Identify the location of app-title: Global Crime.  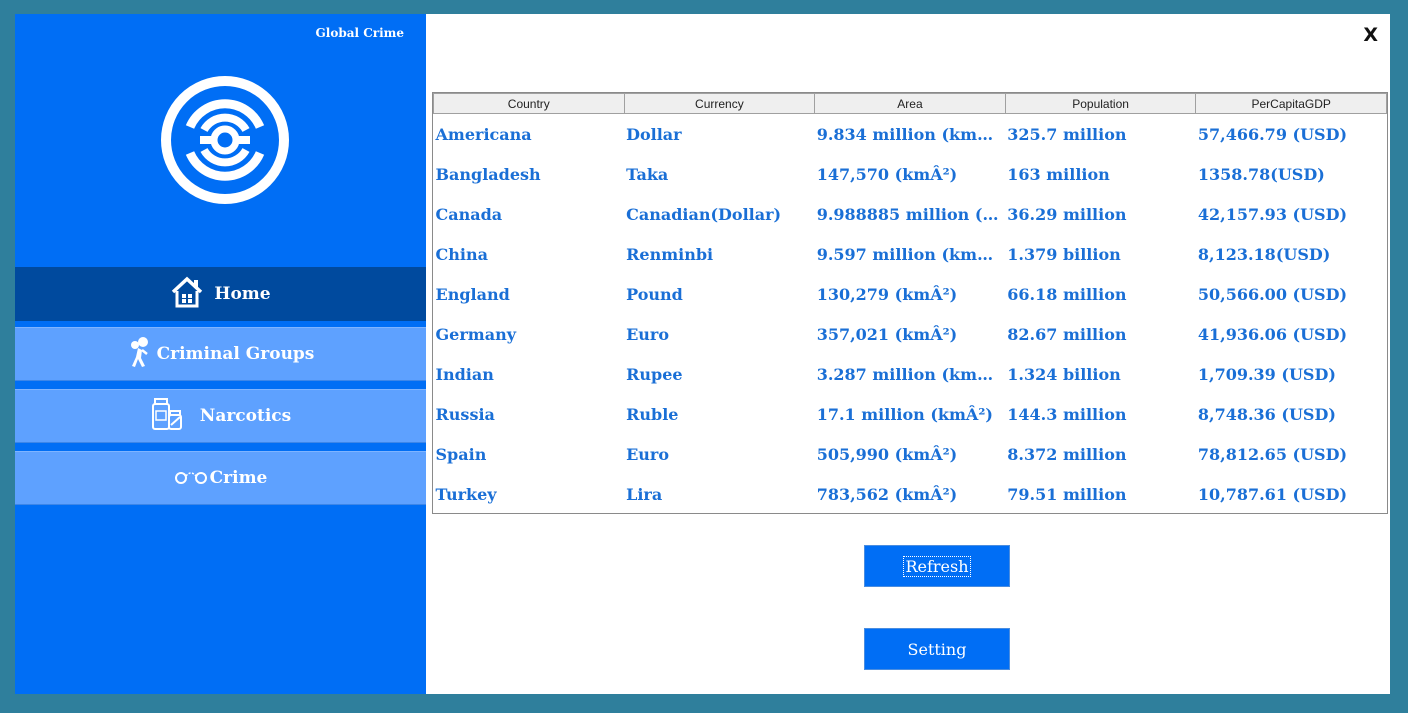
(359, 33).